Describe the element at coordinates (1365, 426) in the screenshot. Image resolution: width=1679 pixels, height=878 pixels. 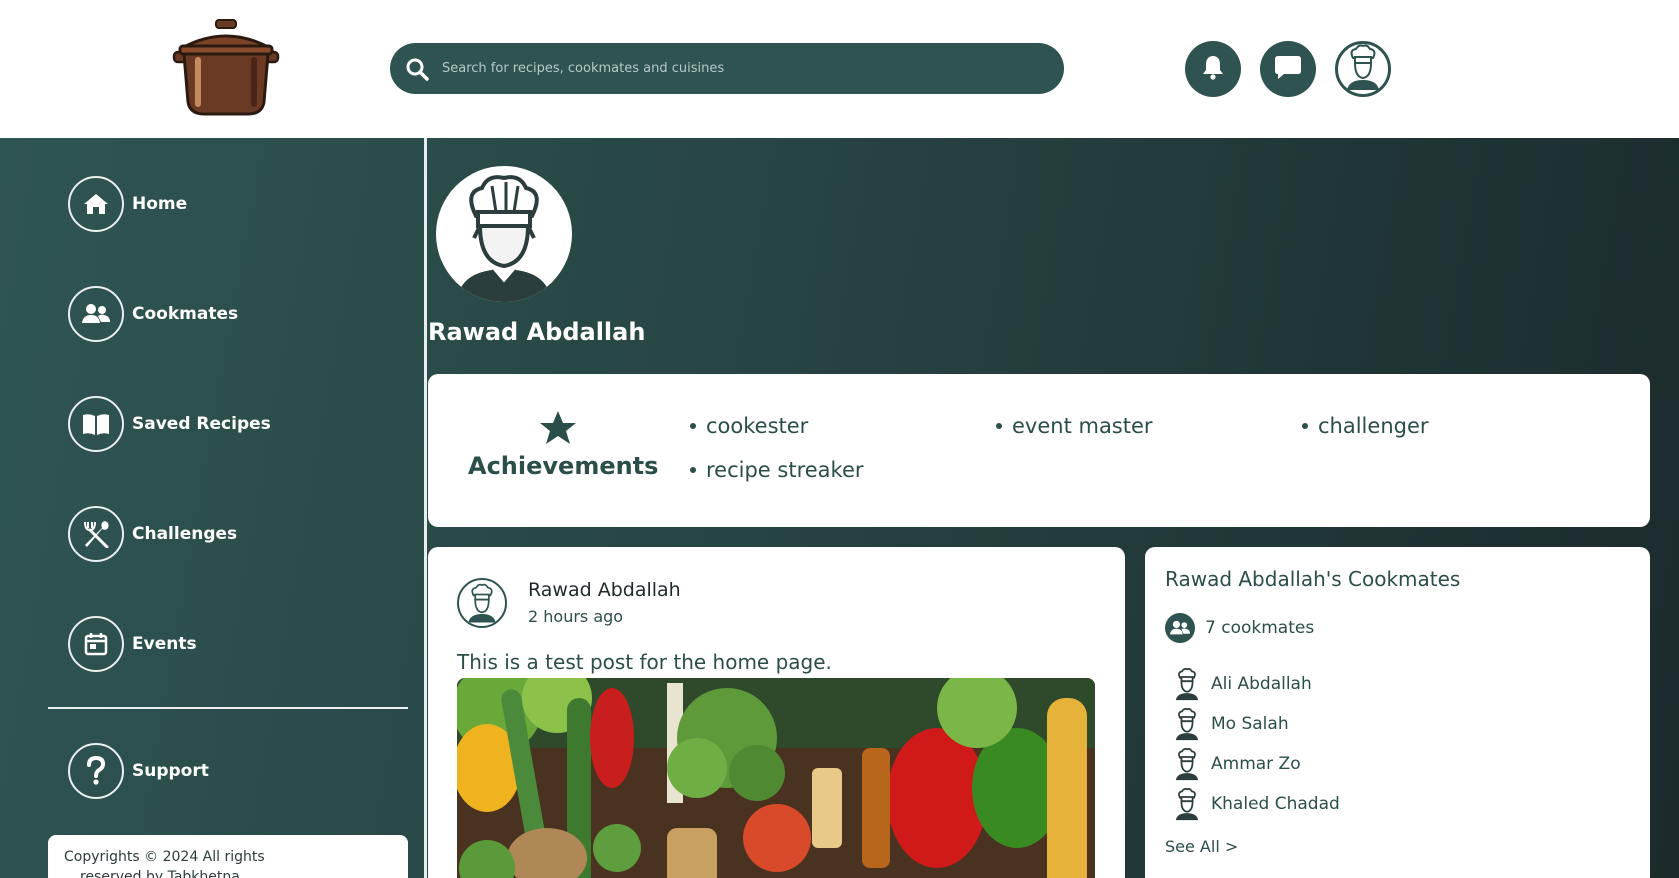
I see `achievement-item: challenger` at that location.